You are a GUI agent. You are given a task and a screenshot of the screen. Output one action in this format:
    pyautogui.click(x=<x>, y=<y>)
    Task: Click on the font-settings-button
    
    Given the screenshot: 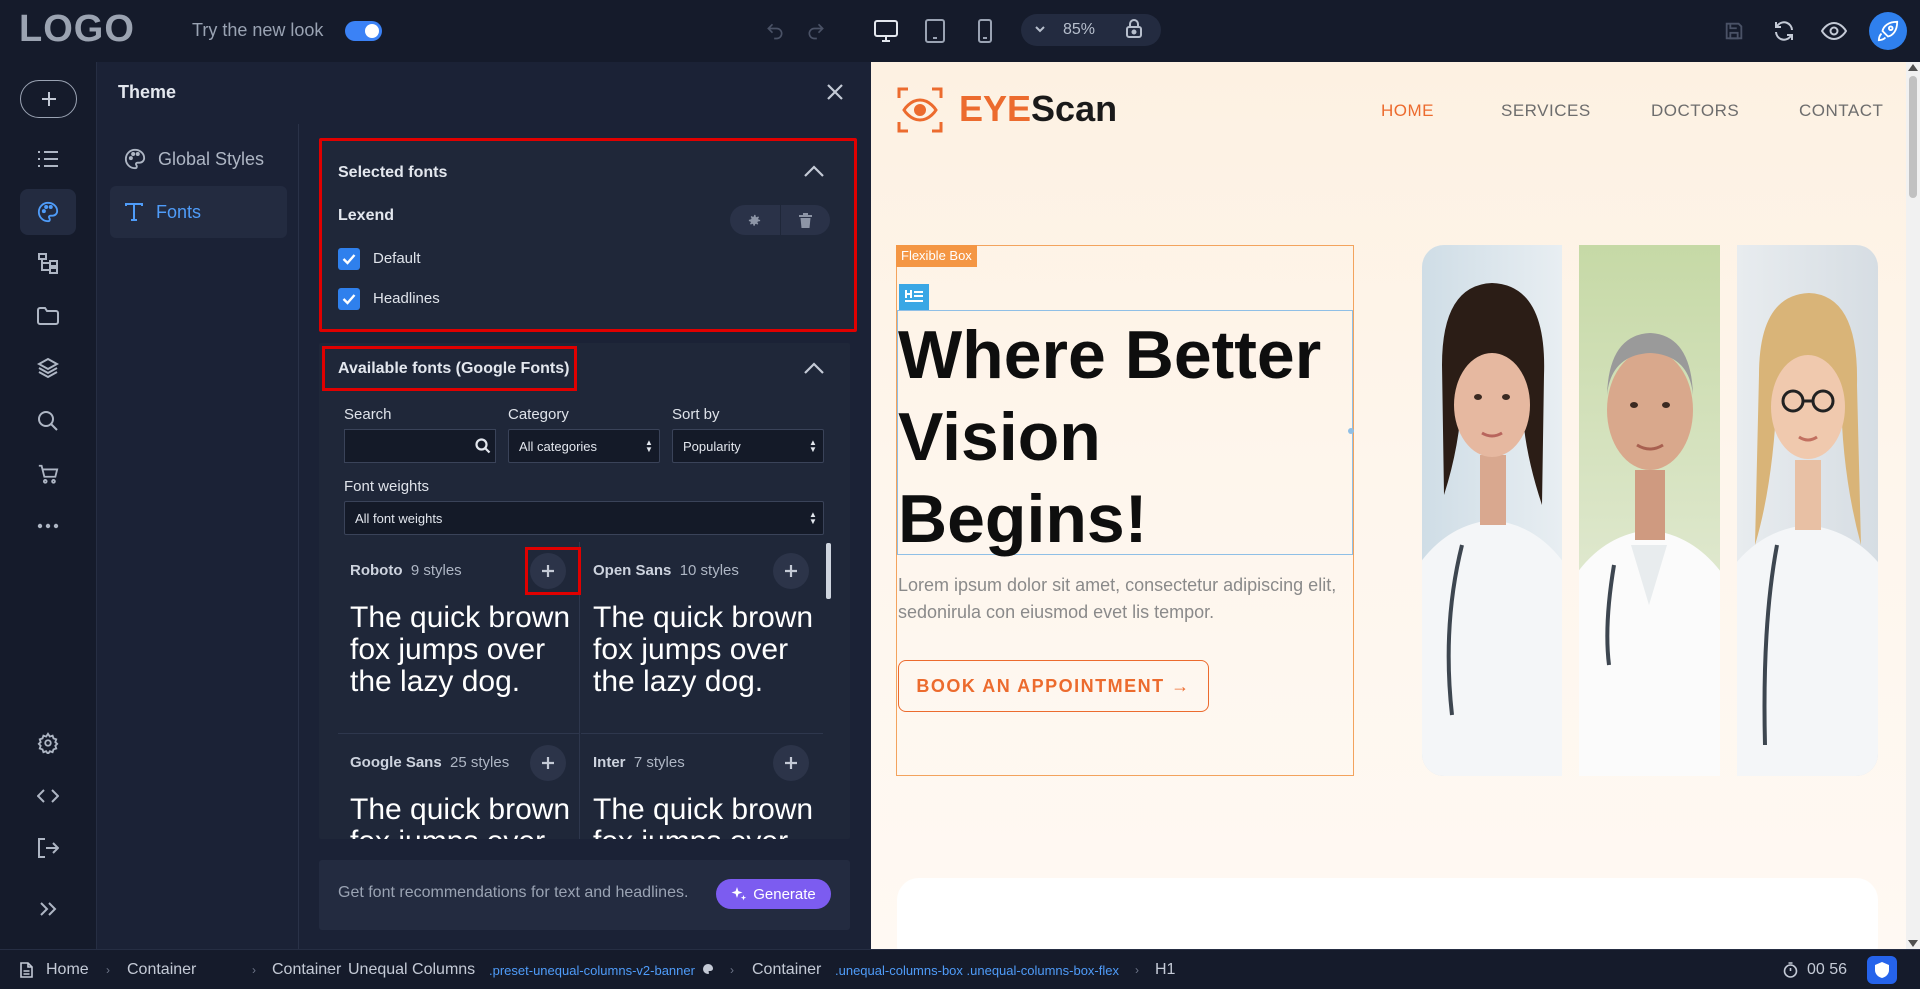 What is the action you would take?
    pyautogui.click(x=755, y=220)
    